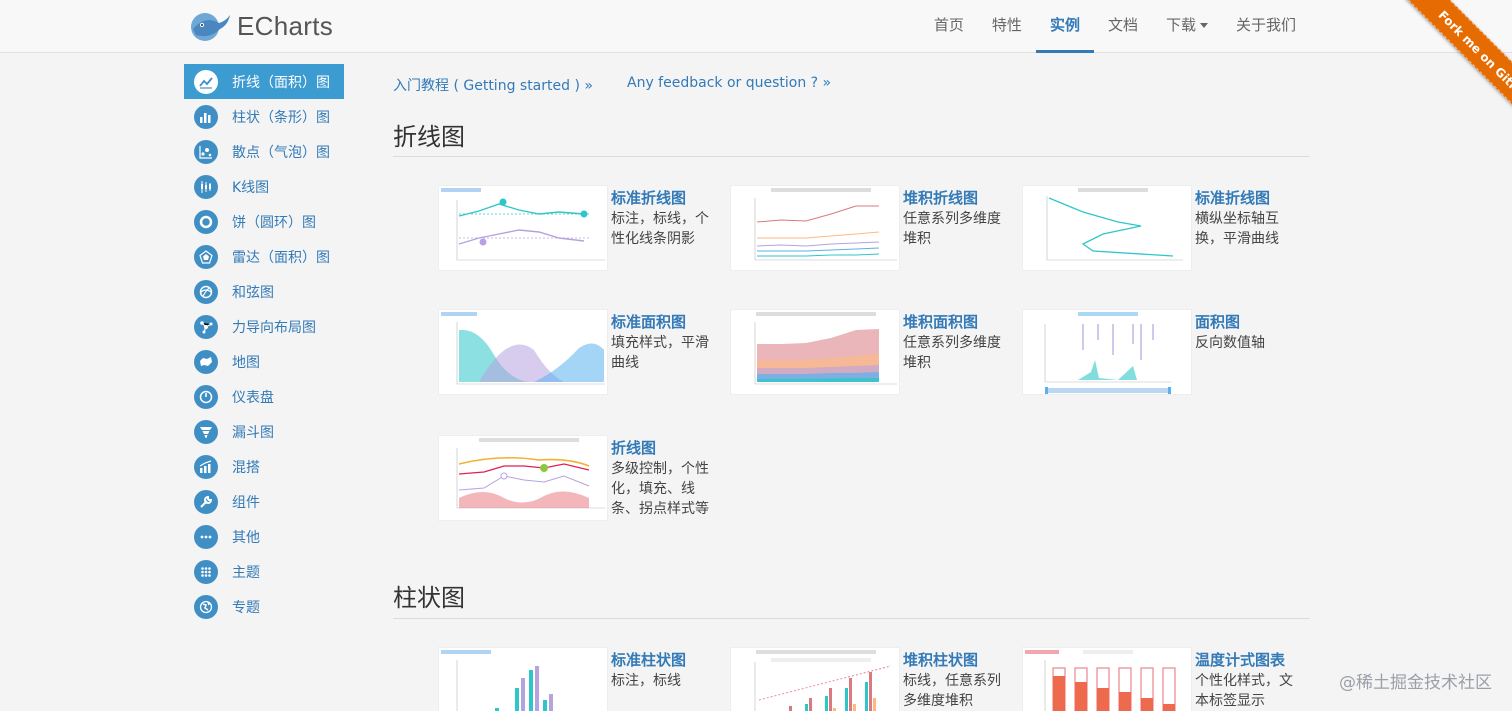 This screenshot has height=711, width=1512. Describe the element at coordinates (264, 606) in the screenshot. I see `sidebar-item-topics: 专题` at that location.